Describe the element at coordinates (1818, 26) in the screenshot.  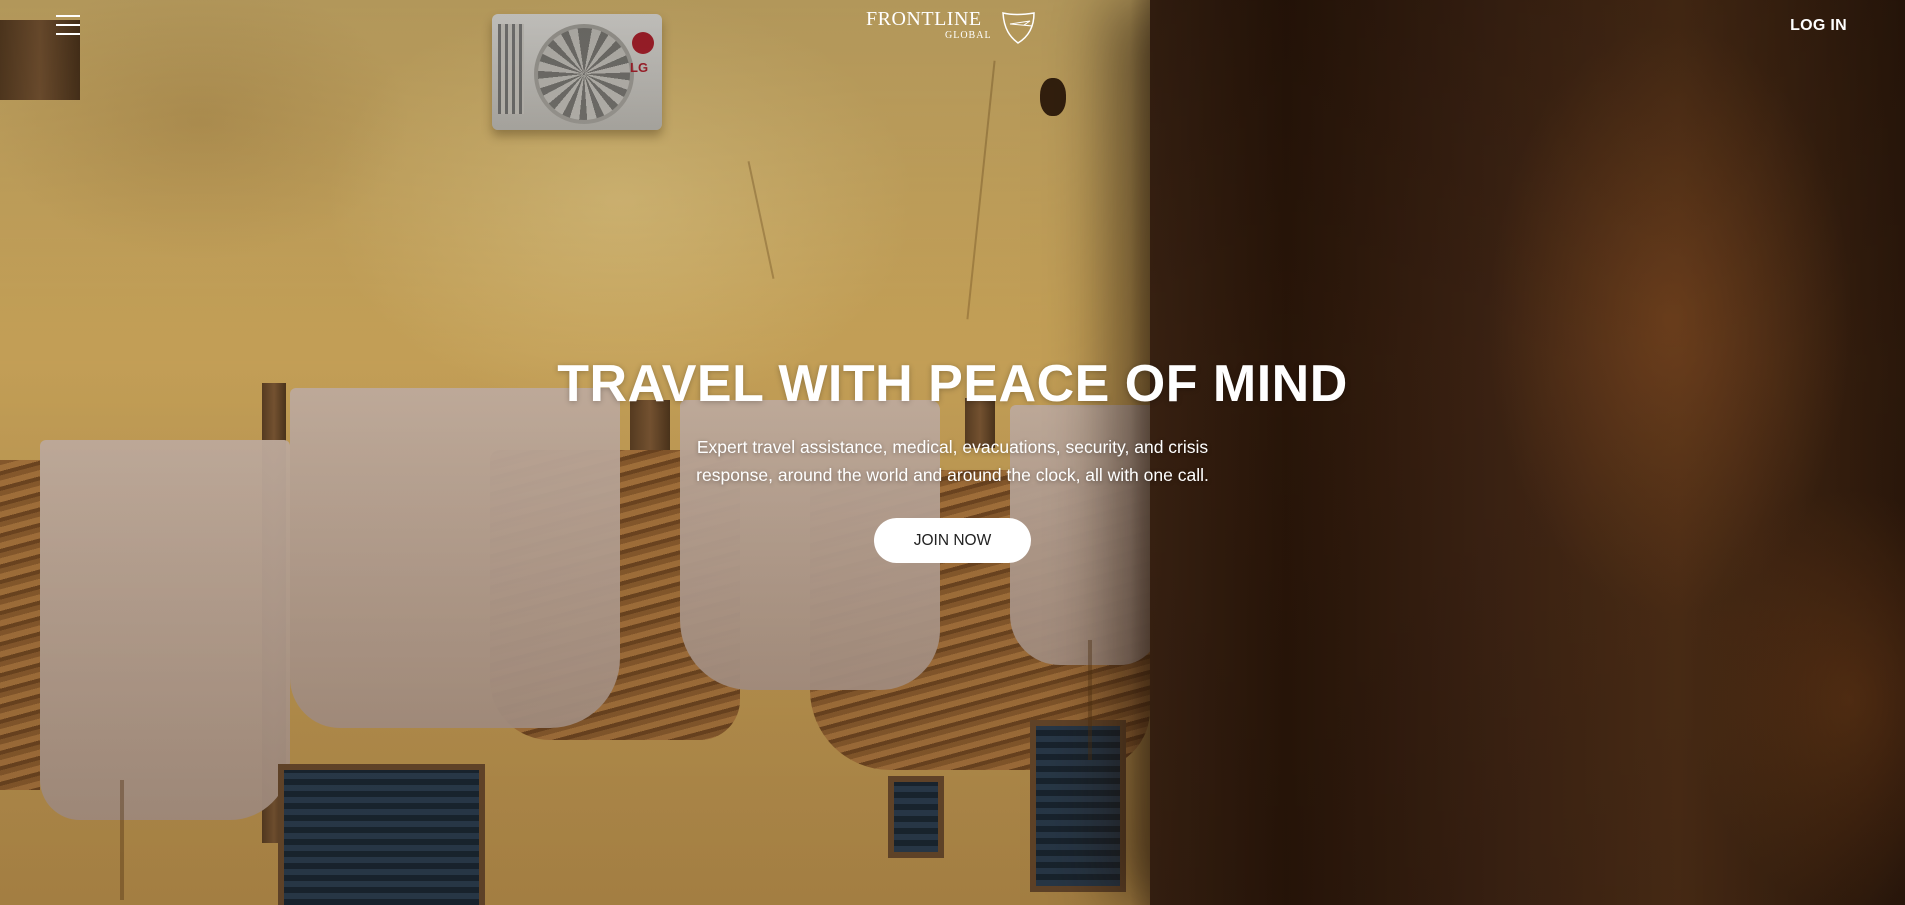
I see `login-link: LOG IN` at that location.